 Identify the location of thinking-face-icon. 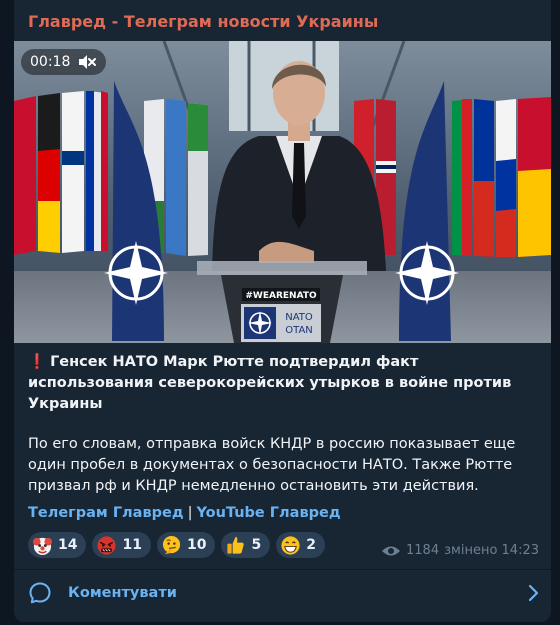
(171, 544).